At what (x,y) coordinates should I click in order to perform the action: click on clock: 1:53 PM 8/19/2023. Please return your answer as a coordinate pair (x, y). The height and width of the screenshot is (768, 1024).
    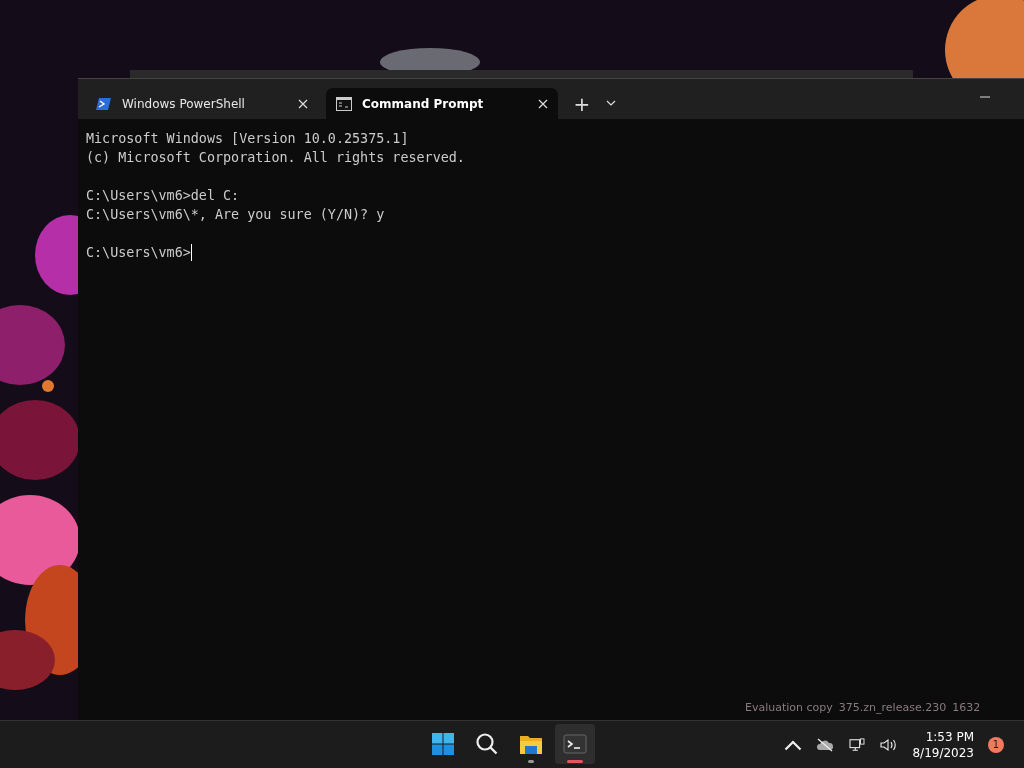
    Looking at the image, I should click on (943, 744).